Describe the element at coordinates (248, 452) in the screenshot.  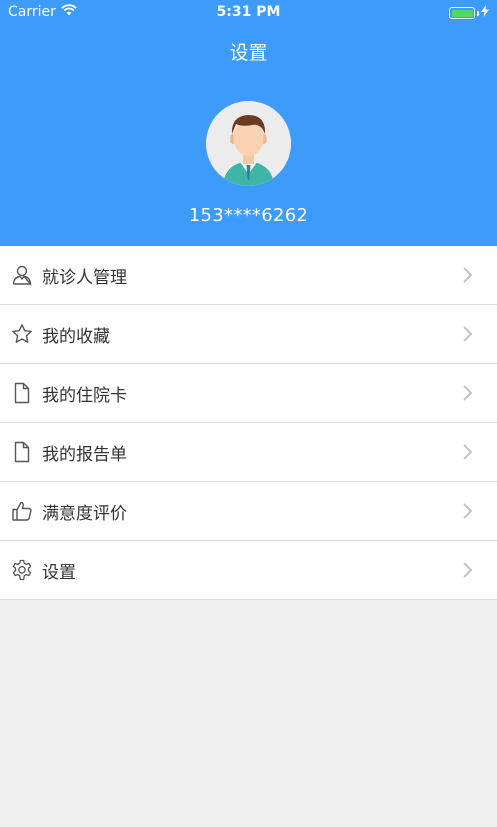
I see `menu-item-reports: 我的报告单` at that location.